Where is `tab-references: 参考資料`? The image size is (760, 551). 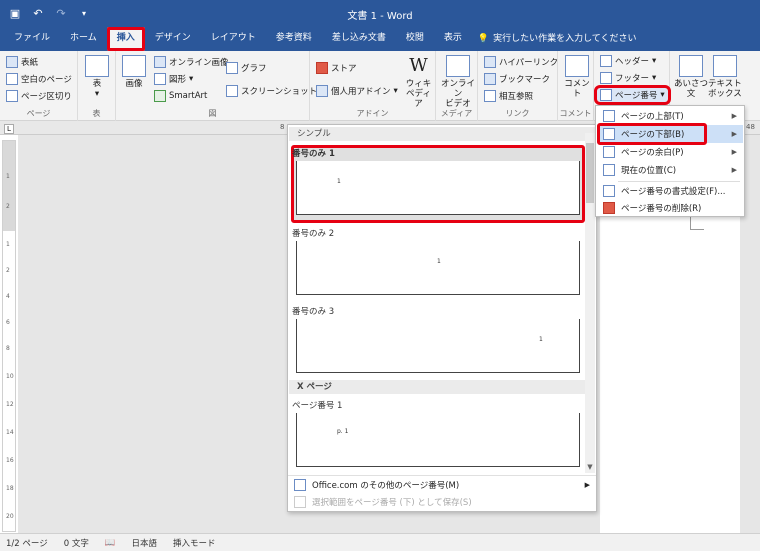 tab-references: 参考資料 is located at coordinates (294, 39).